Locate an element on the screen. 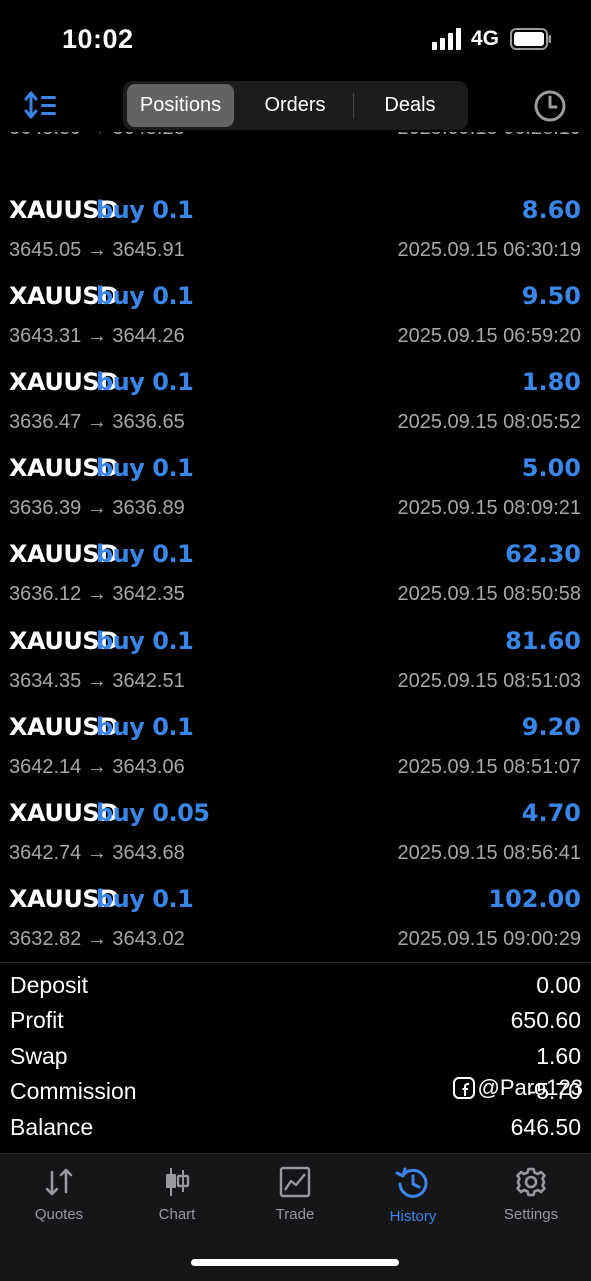  tab-trade: Trade is located at coordinates (295, 1206).